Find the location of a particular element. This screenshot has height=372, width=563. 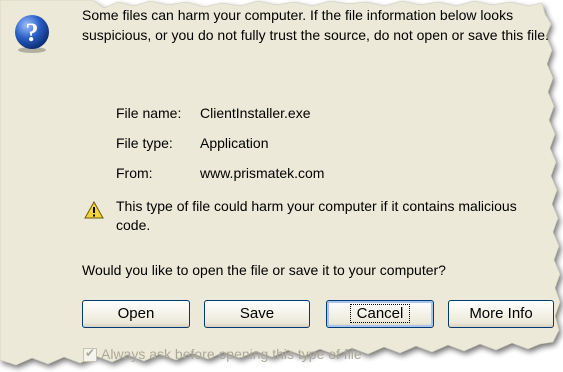

open-button: Open is located at coordinates (136, 314).